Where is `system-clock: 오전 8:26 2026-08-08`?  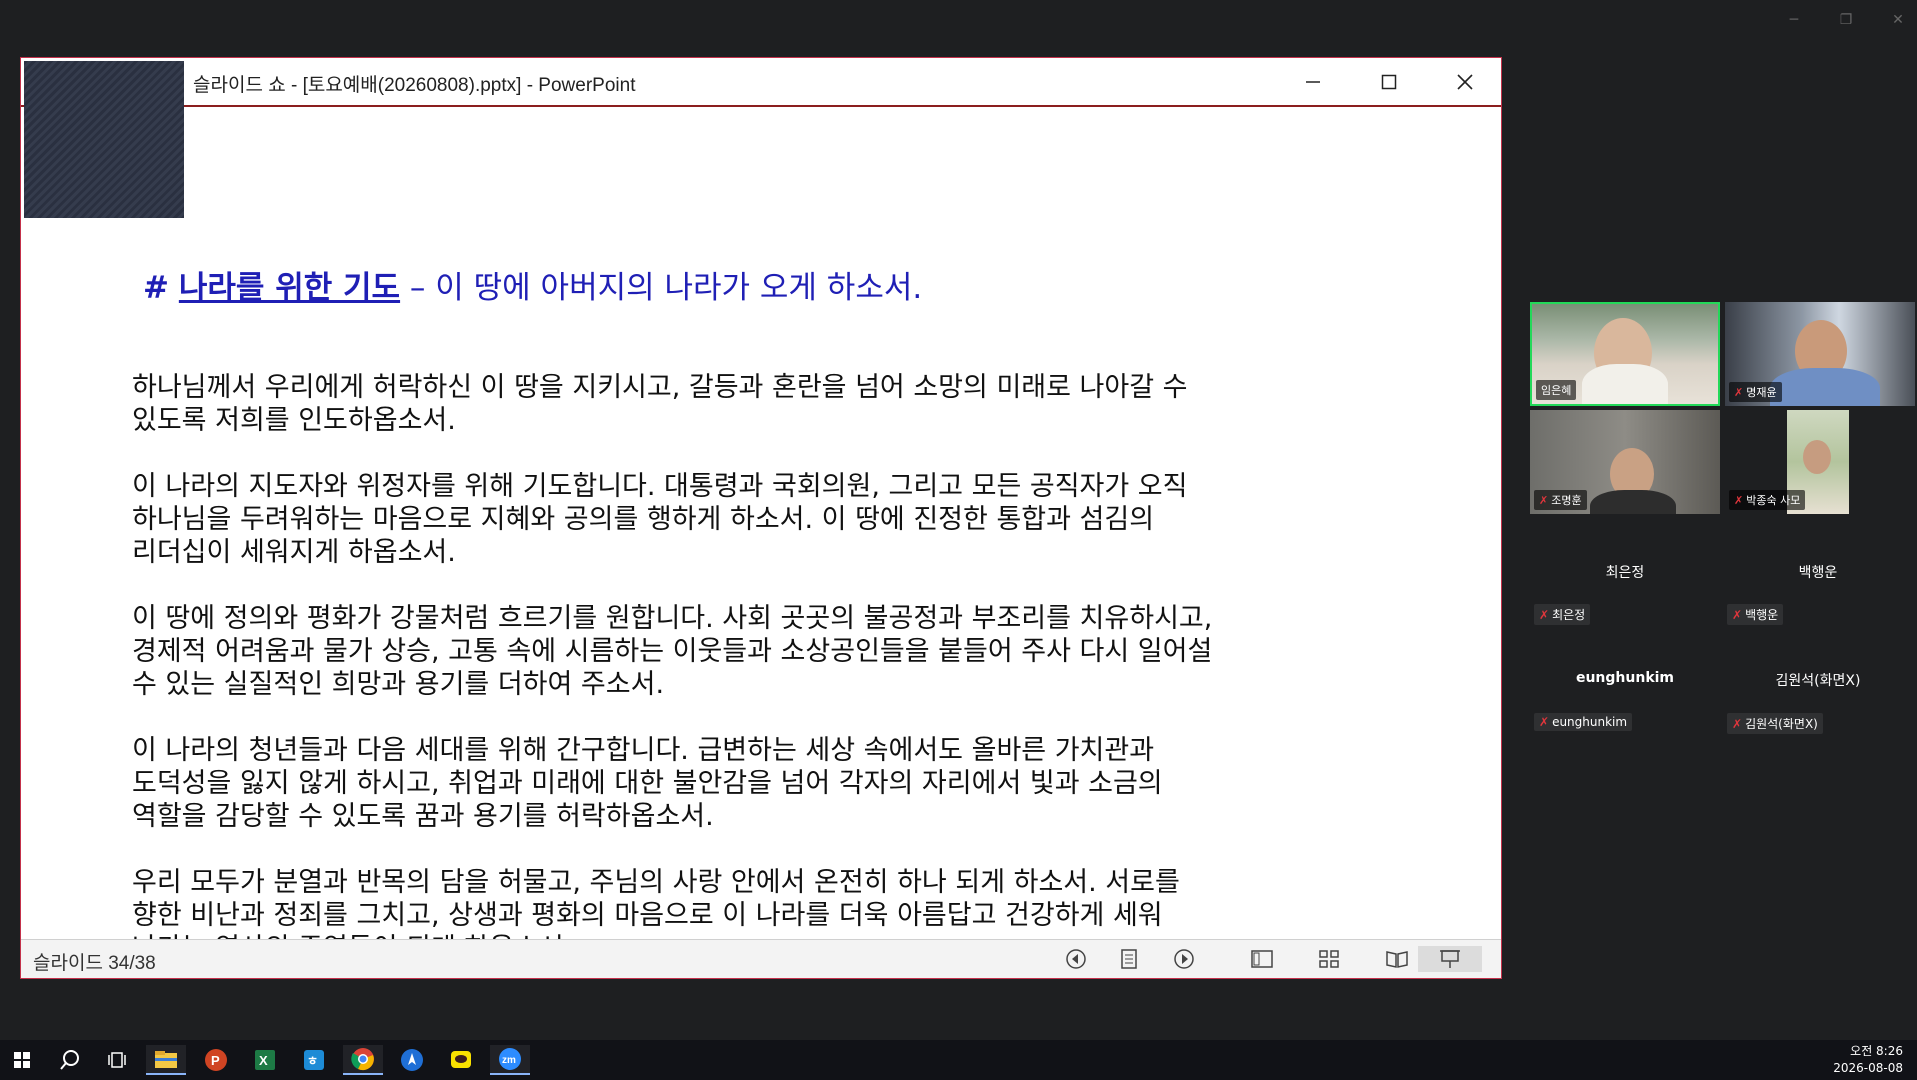 system-clock: 오전 8:26 2026-08-08 is located at coordinates (1868, 1060).